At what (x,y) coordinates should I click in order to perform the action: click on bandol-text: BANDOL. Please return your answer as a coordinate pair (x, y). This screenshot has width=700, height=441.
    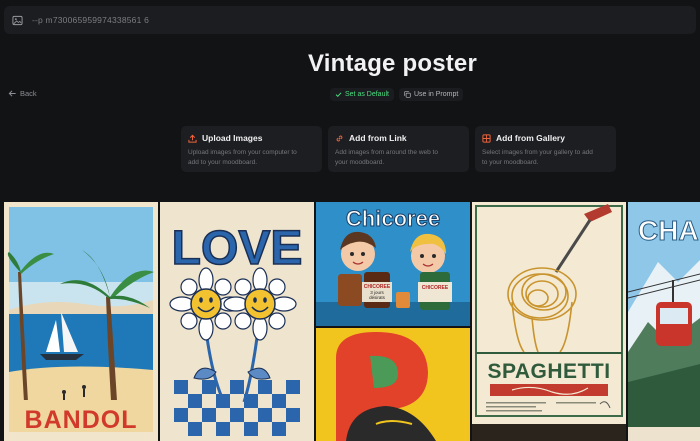
    Looking at the image, I should click on (81, 420).